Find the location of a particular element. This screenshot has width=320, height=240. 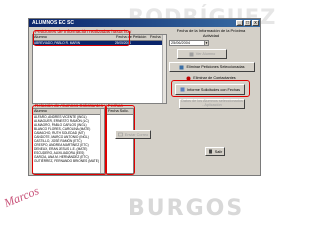

maximize-button: □ is located at coordinates (247, 23).